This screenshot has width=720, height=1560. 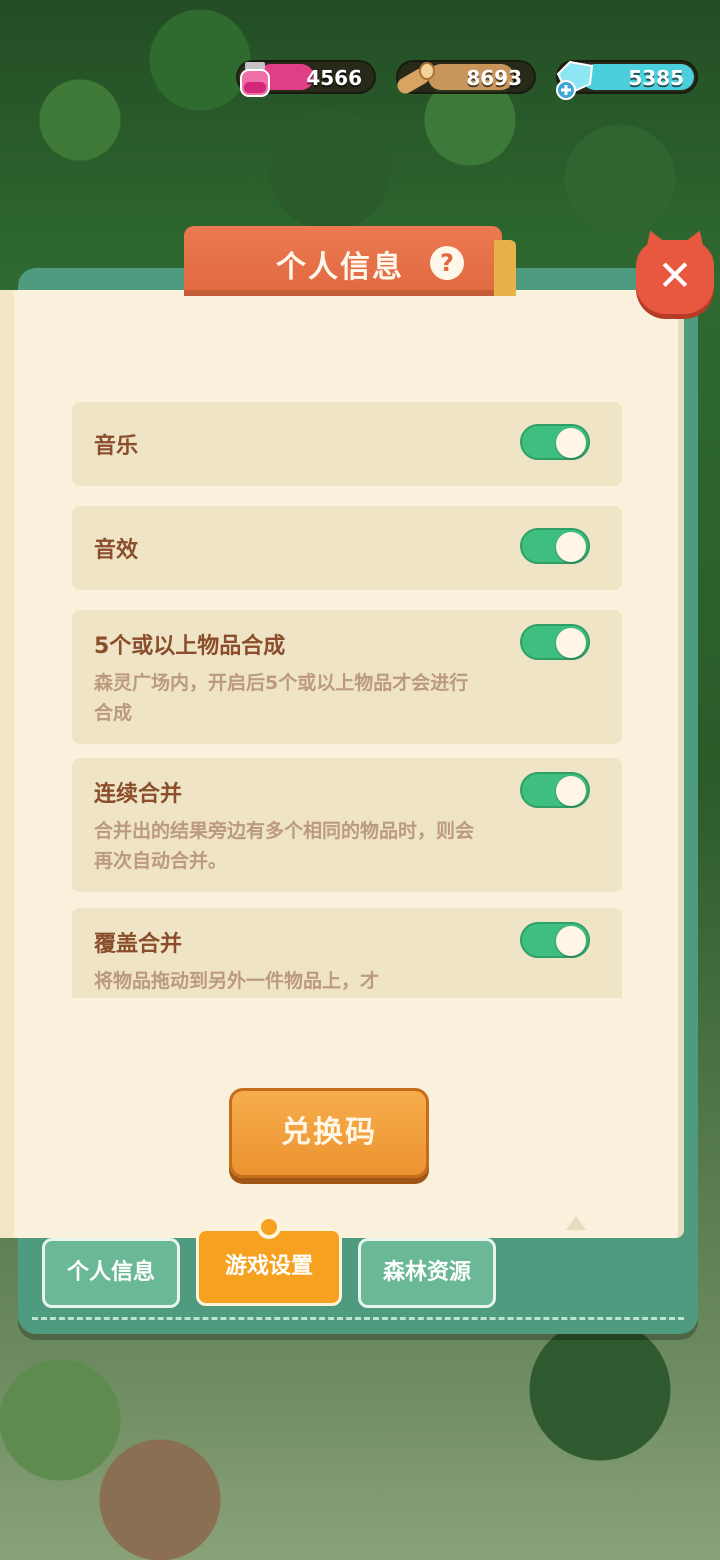 What do you see at coordinates (555, 546) in the screenshot?
I see `sfx-toggle` at bounding box center [555, 546].